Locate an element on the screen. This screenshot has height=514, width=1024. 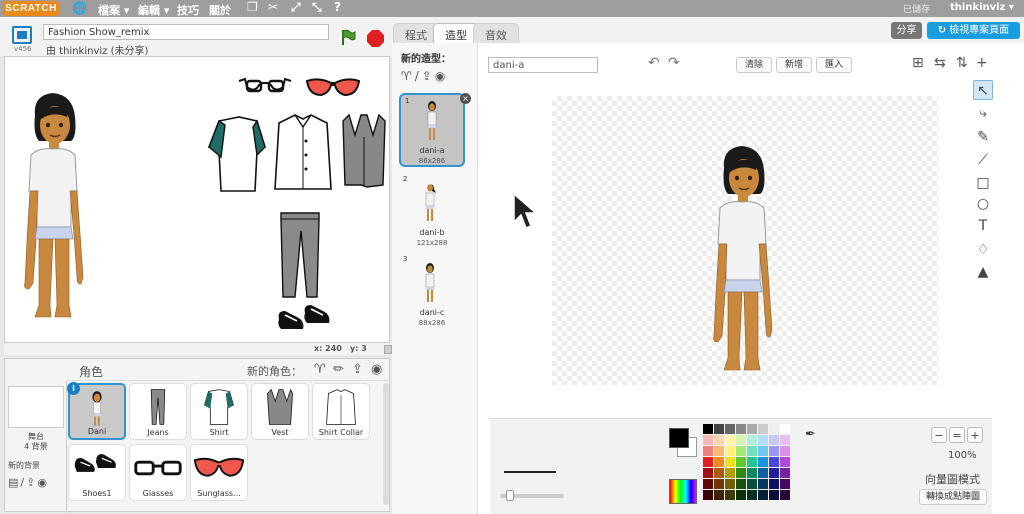
import-button: 匯入 is located at coordinates (834, 65).